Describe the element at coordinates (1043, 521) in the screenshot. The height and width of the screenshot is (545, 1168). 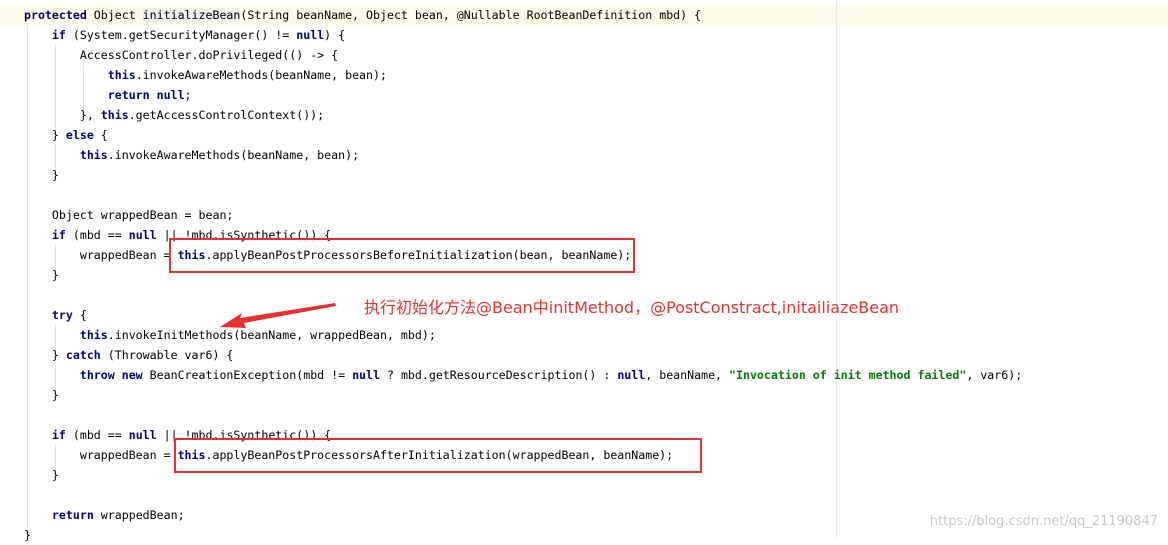
I see `watermark: https://blog.csdn.net/qq_21190847` at that location.